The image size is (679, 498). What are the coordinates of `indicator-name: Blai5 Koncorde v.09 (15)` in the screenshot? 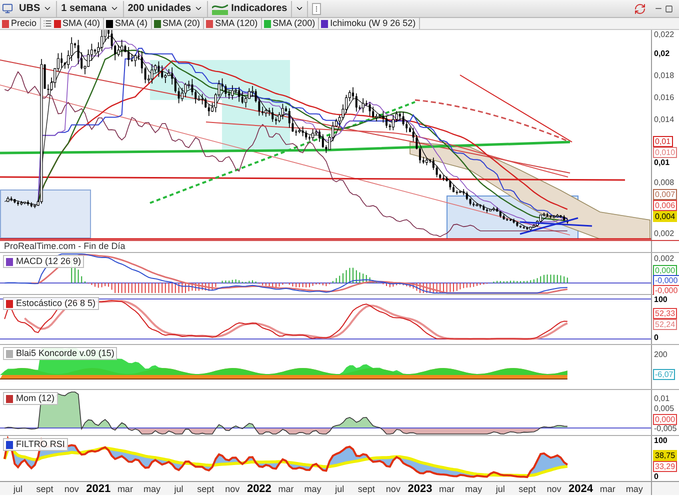 It's located at (65, 353).